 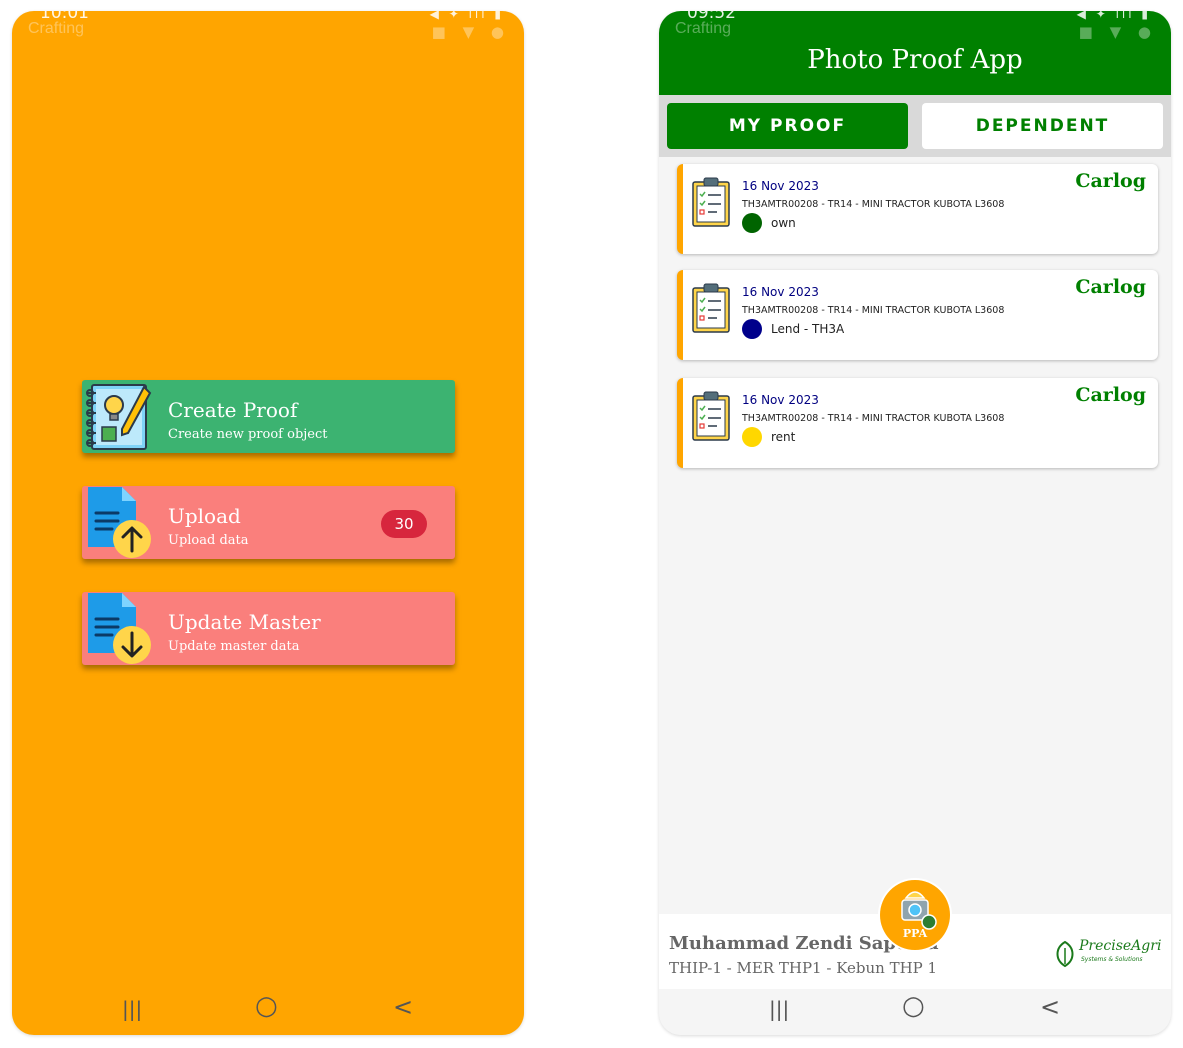 What do you see at coordinates (234, 646) in the screenshot?
I see `menu-subtitle: Update master data` at bounding box center [234, 646].